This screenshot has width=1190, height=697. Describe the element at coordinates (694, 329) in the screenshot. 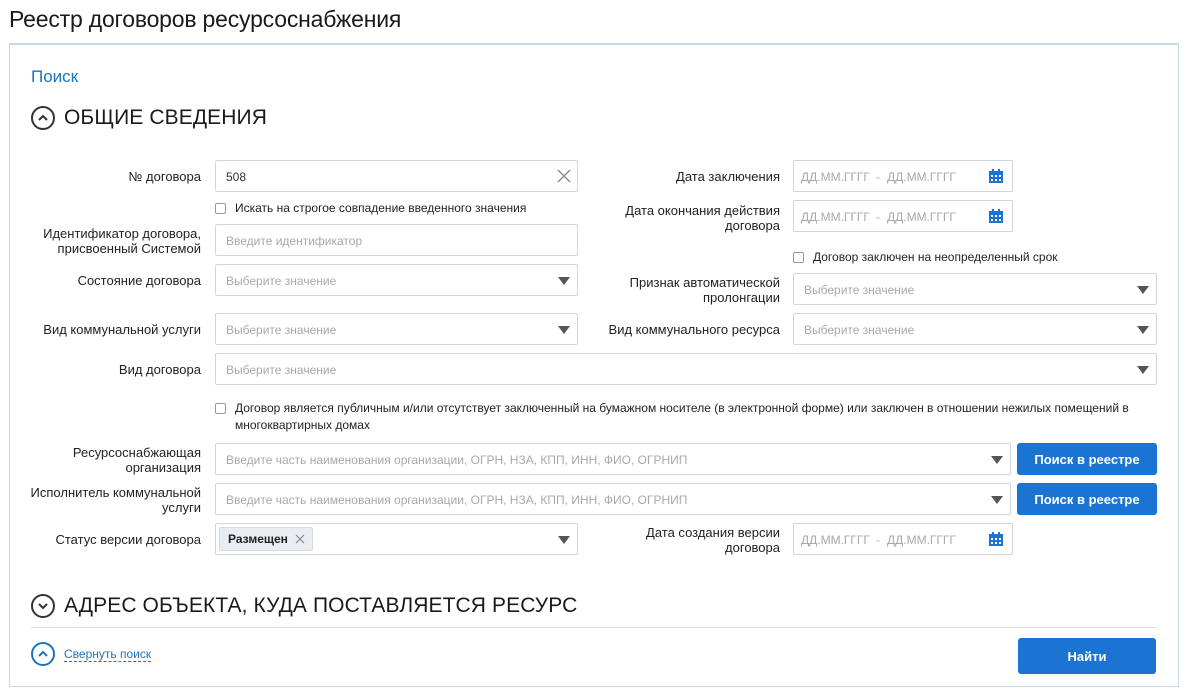

I see `resource-type-label: Вид коммунального ресурса` at that location.